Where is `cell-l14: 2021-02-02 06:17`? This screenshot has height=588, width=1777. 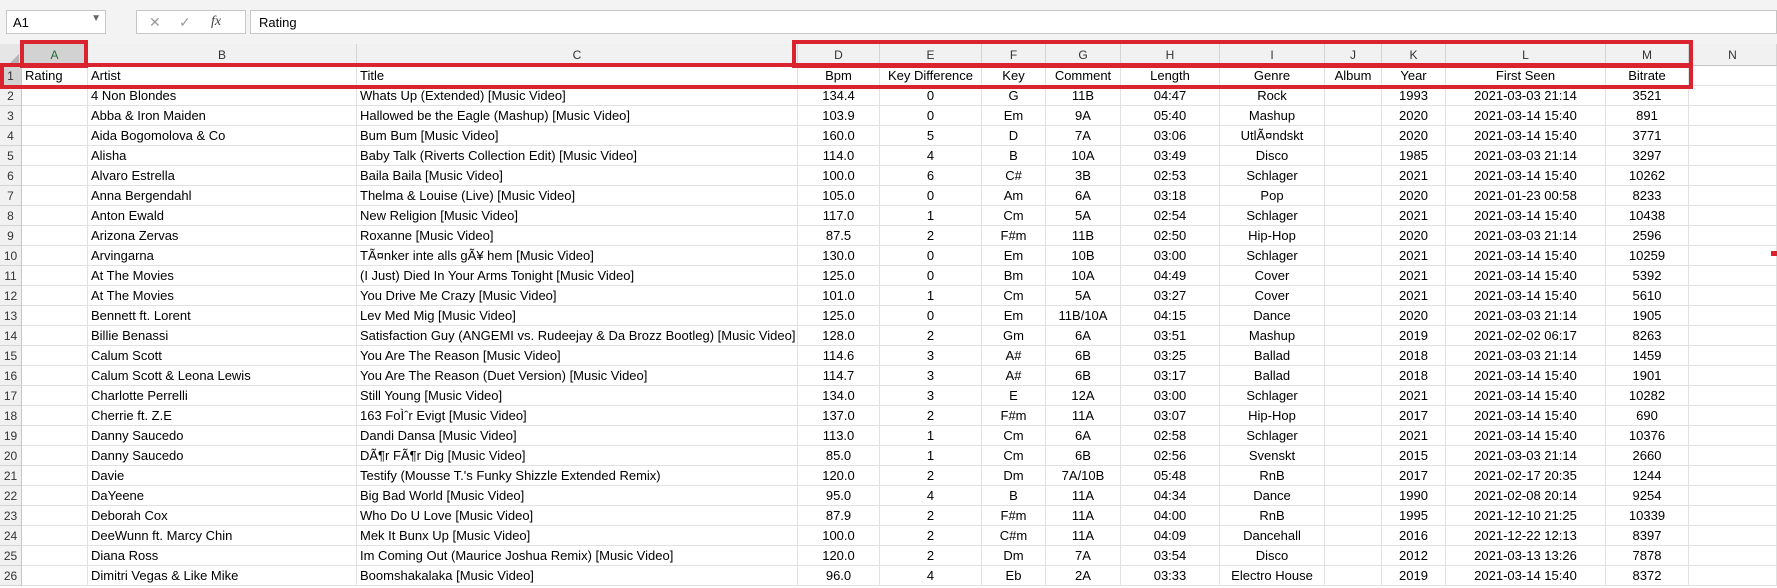
cell-l14: 2021-02-02 06:17 is located at coordinates (1526, 336).